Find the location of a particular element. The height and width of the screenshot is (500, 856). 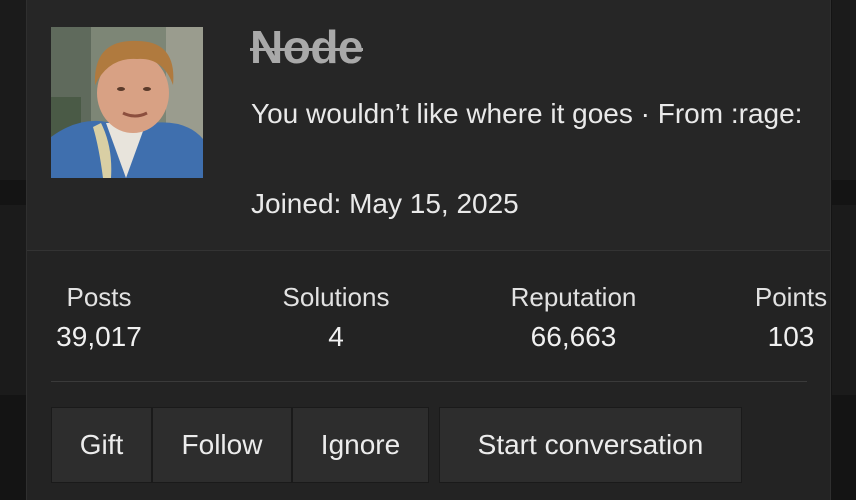

stat-label: Posts is located at coordinates (99, 297).